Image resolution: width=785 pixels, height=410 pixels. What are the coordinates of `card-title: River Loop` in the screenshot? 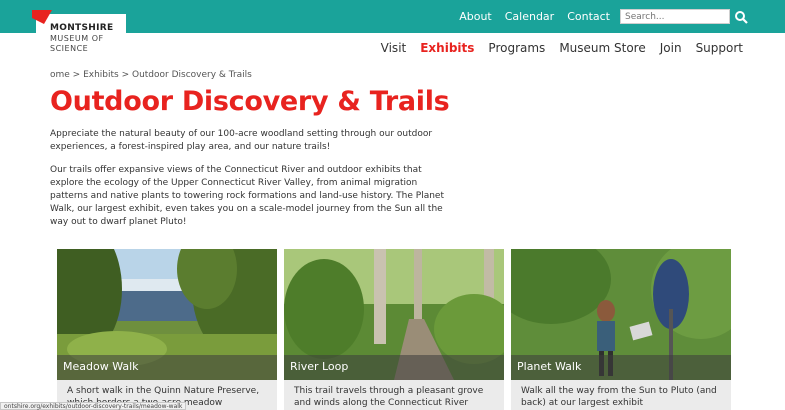 It's located at (319, 366).